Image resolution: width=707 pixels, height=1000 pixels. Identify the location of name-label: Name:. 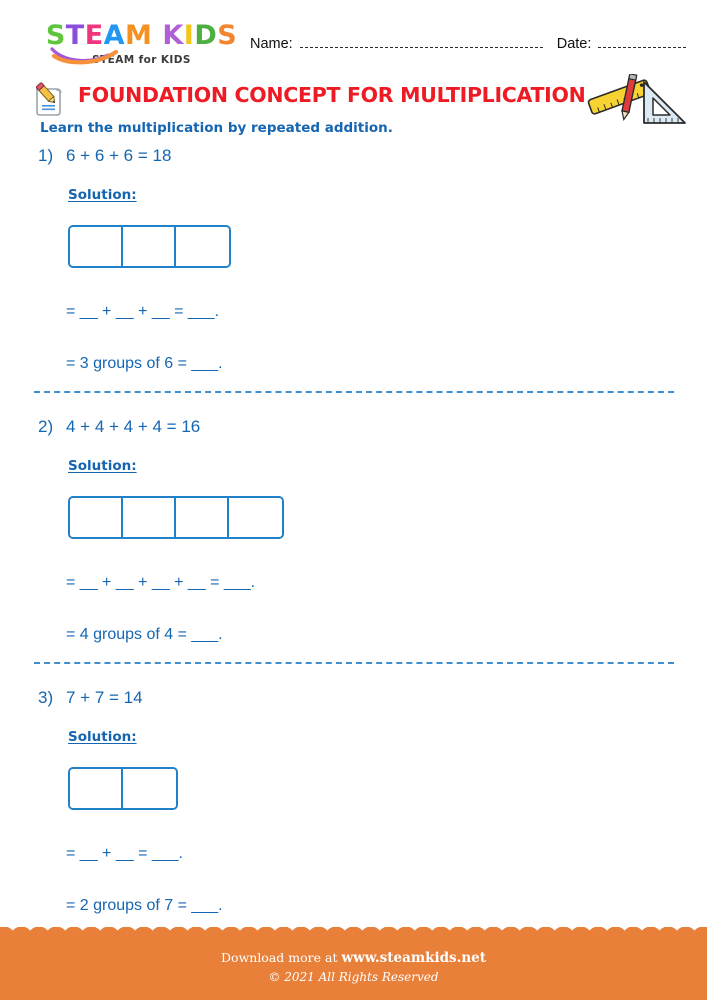
(271, 44).